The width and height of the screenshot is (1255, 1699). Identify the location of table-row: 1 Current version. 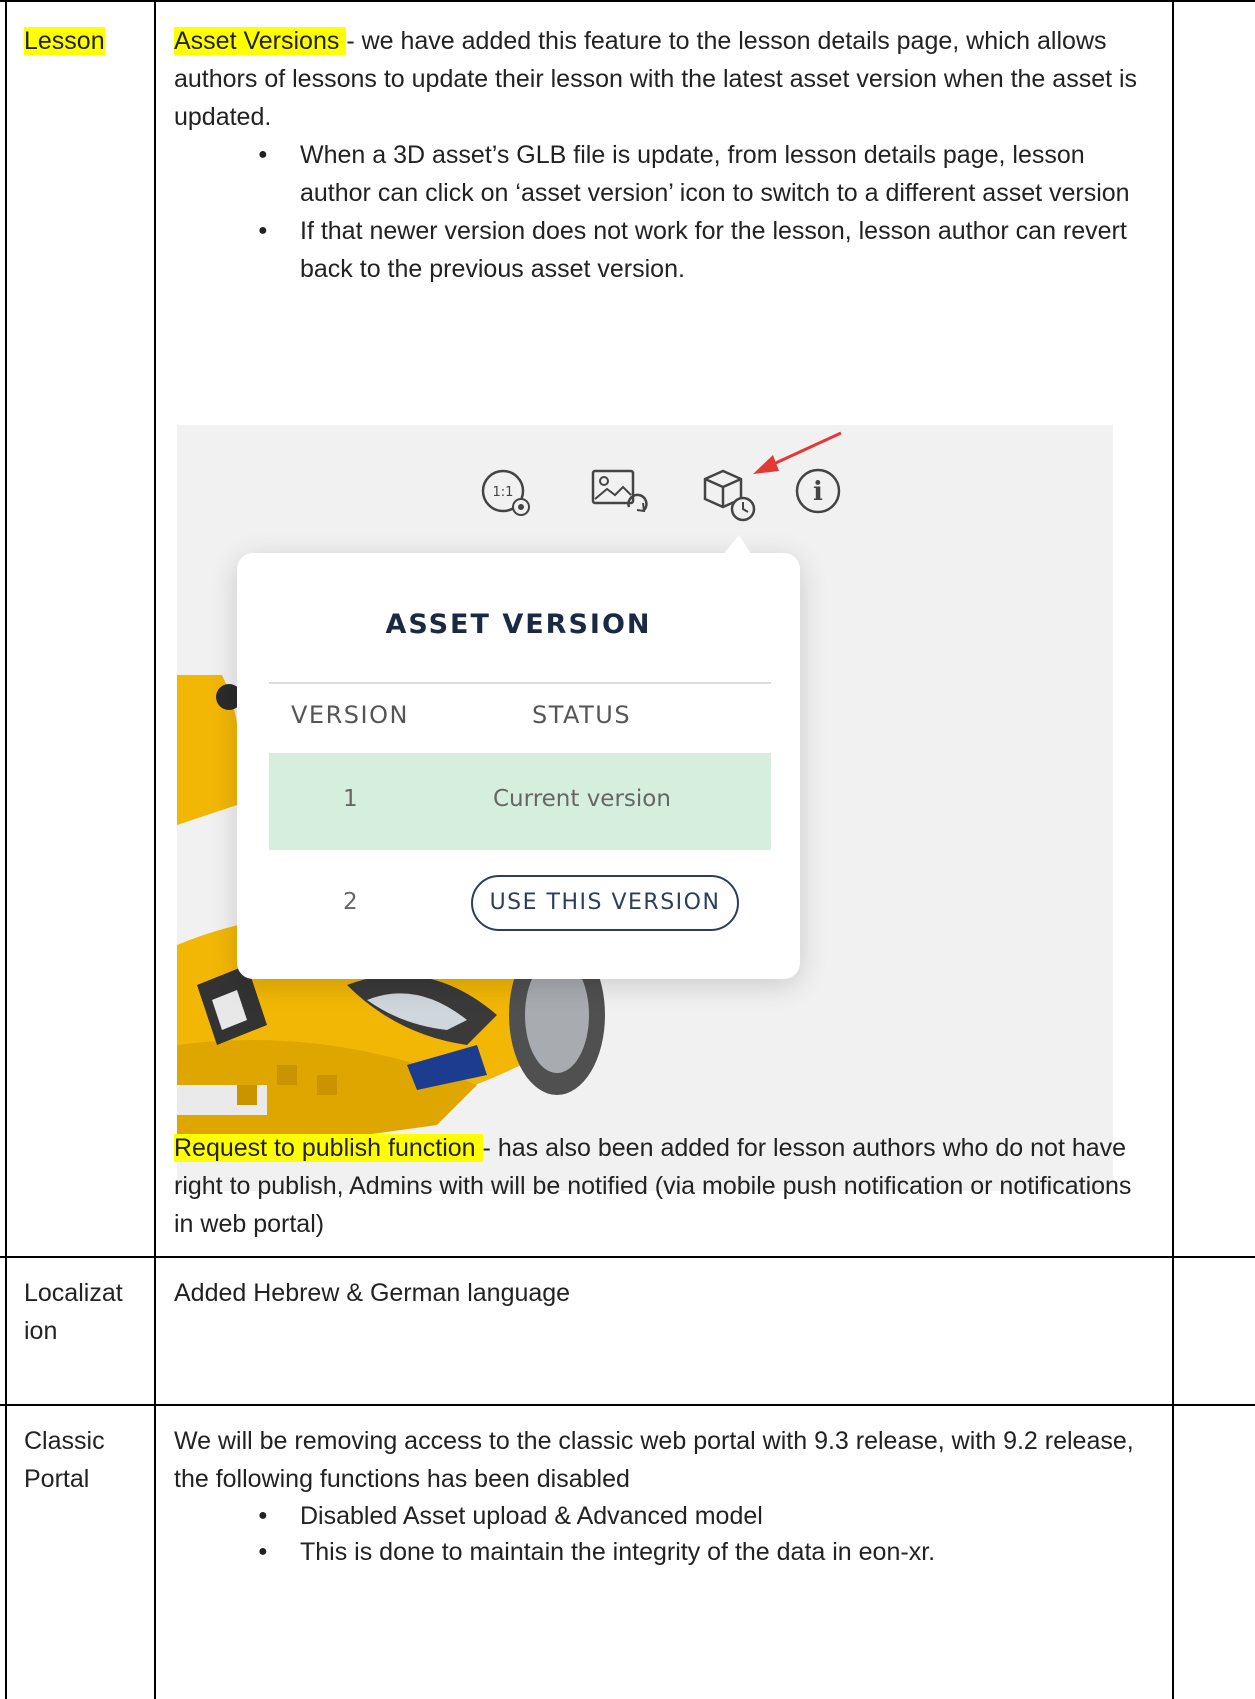
(520, 801).